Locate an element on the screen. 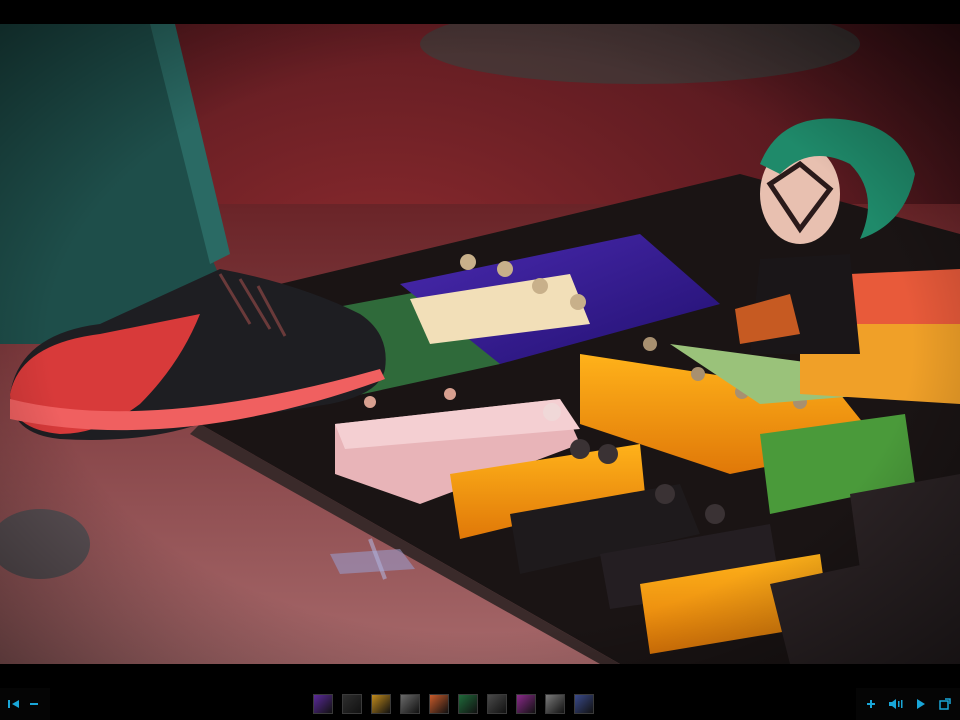 This screenshot has height=720, width=960. zoom-out-minus-icon is located at coordinates (34, 704).